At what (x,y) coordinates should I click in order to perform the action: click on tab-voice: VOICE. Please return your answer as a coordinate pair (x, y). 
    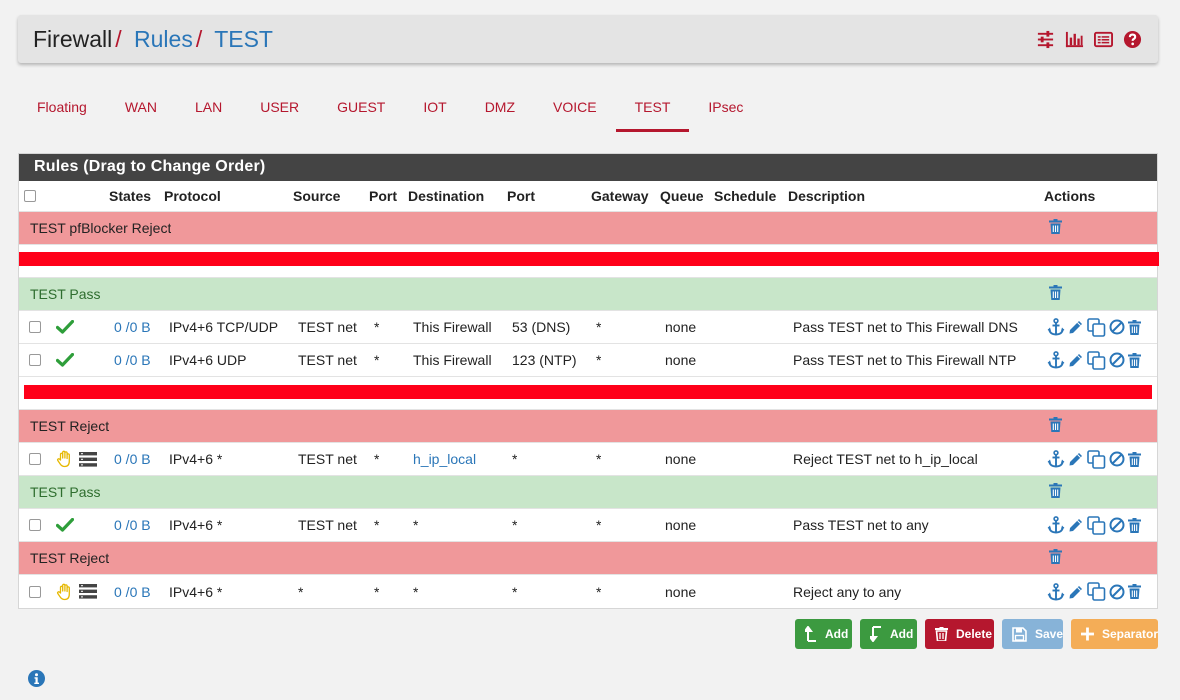
    Looking at the image, I should click on (575, 109).